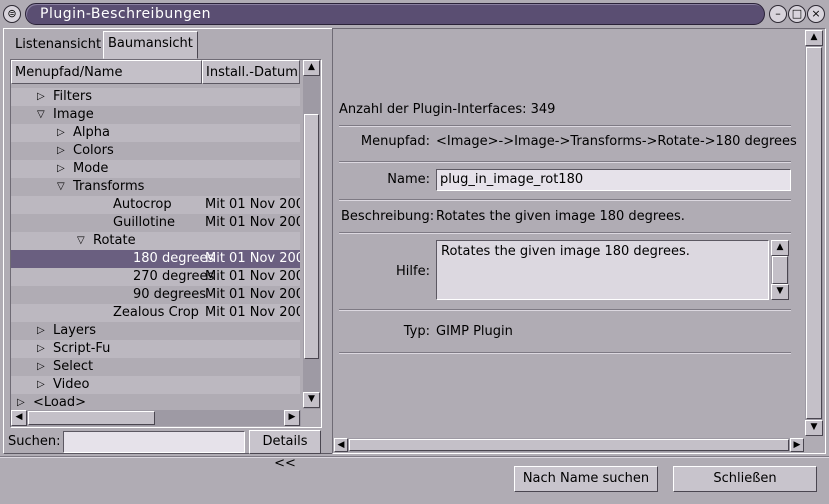 The image size is (829, 504). I want to click on tree-row-label: Layers, so click(75, 330).